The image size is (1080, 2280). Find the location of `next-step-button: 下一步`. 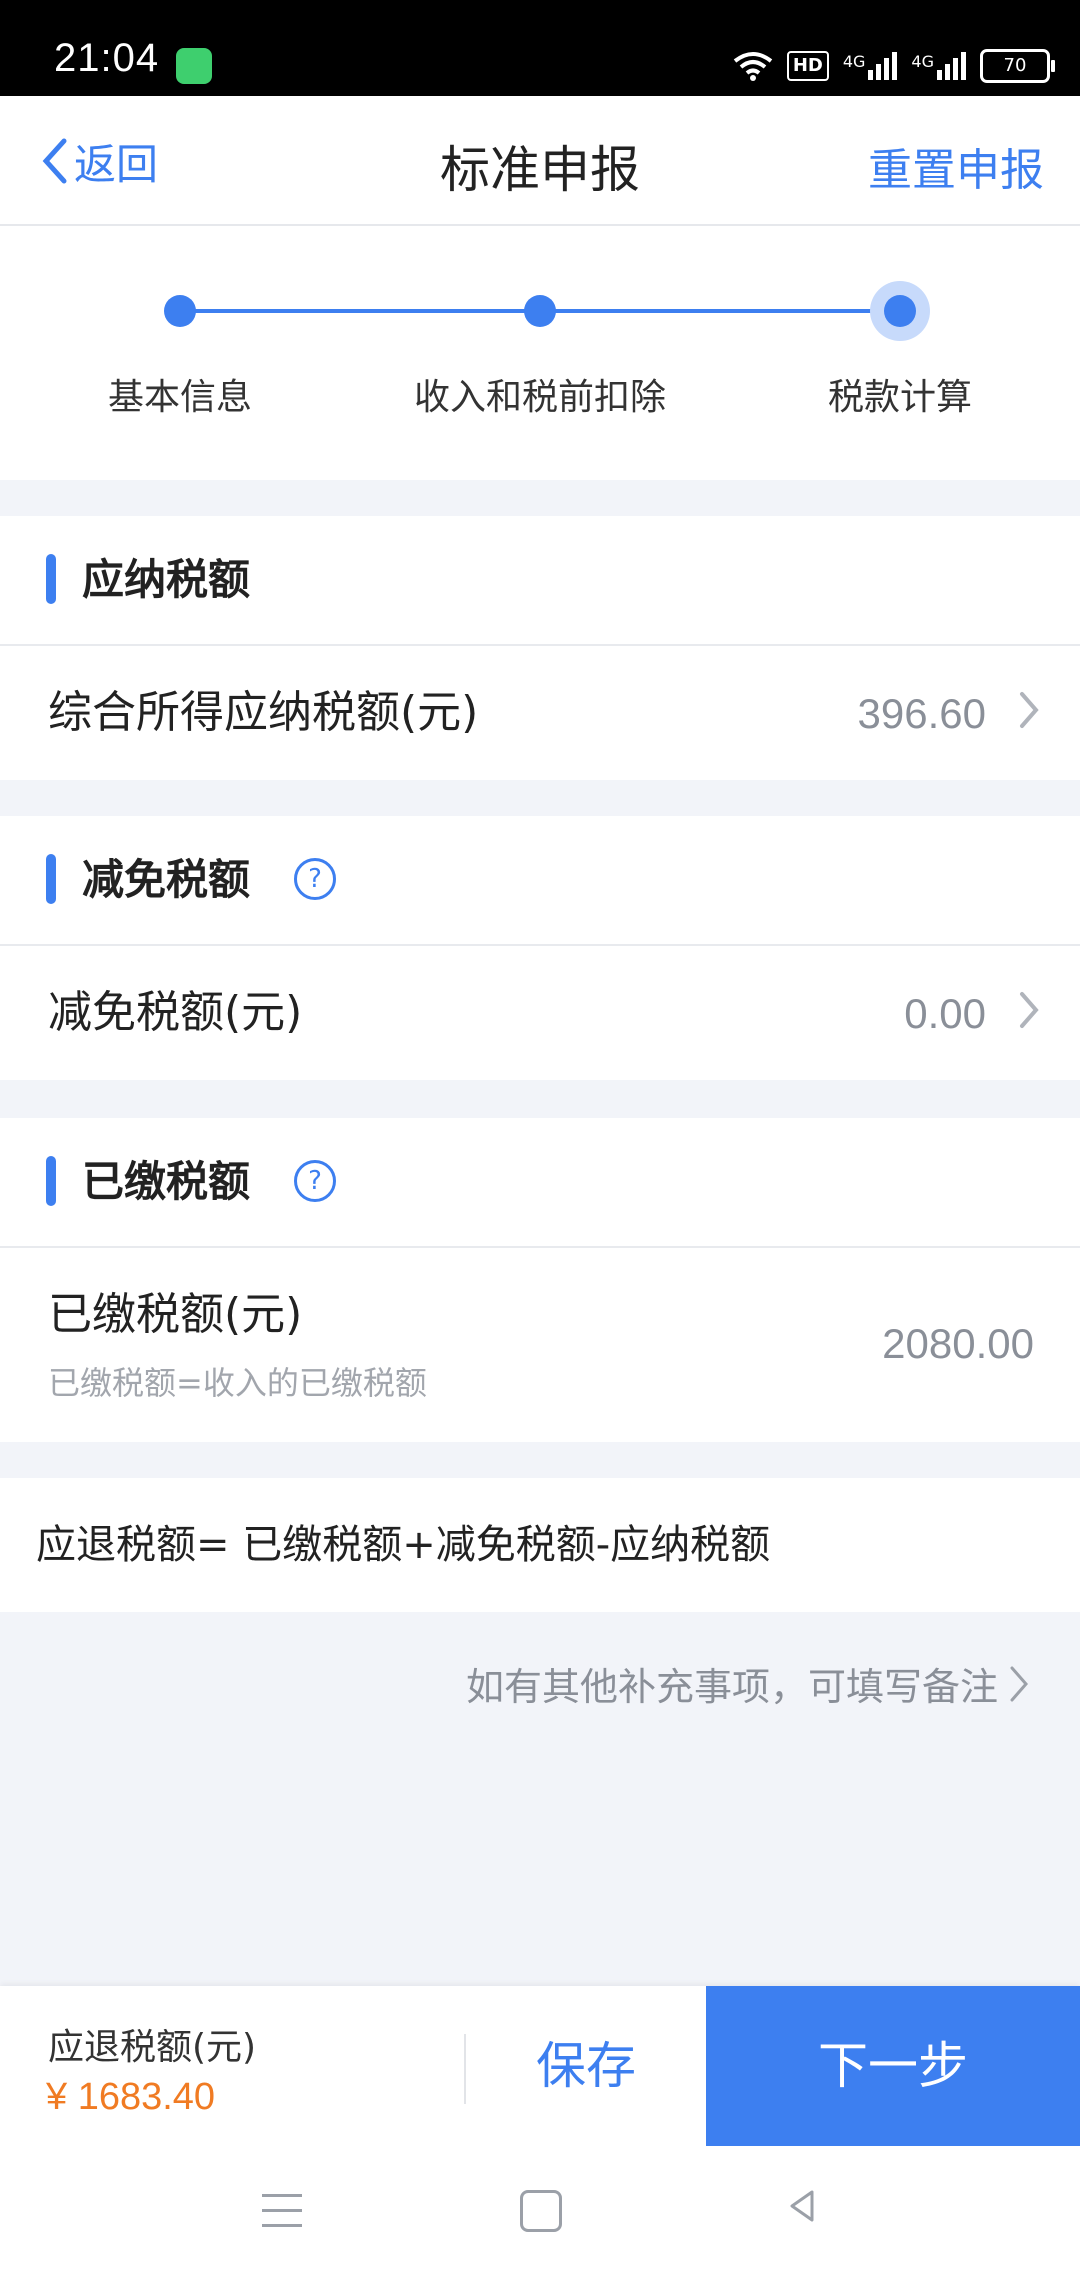

next-step-button: 下一步 is located at coordinates (893, 2066).